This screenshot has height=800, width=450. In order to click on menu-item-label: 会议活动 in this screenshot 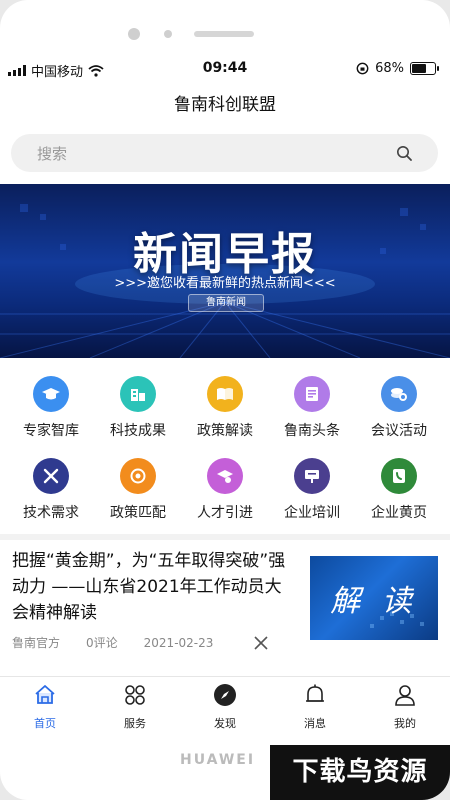, I will do `click(399, 431)`.